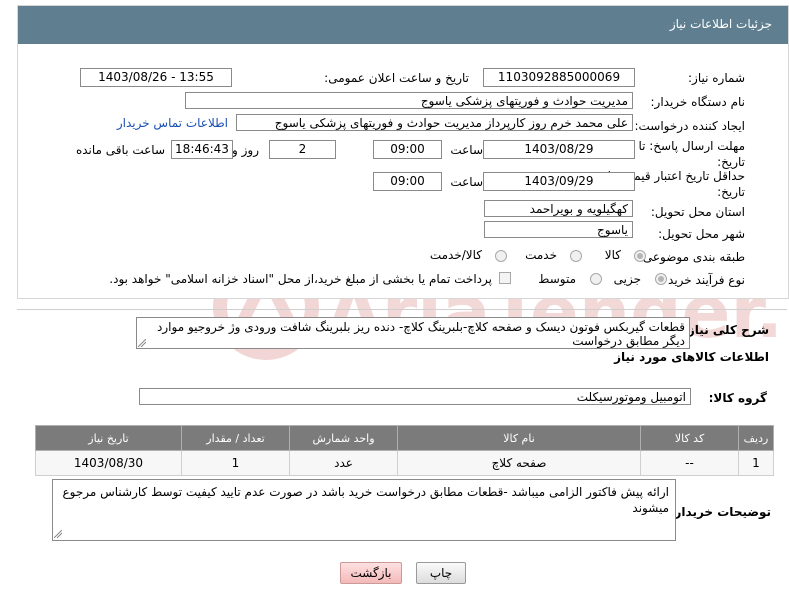 The width and height of the screenshot is (789, 598). Describe the element at coordinates (720, 512) in the screenshot. I see `buyer-notes-label: توضیحات خریدار:` at that location.